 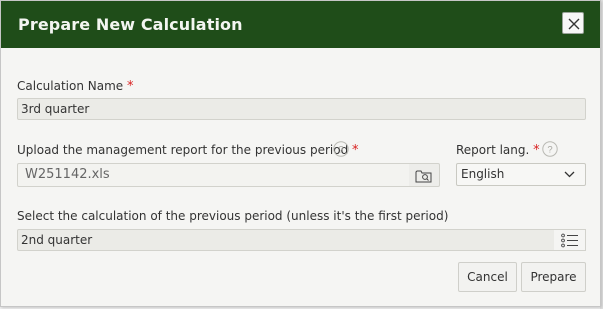 I want to click on upload-file-input: W251142.xls, so click(x=213, y=175).